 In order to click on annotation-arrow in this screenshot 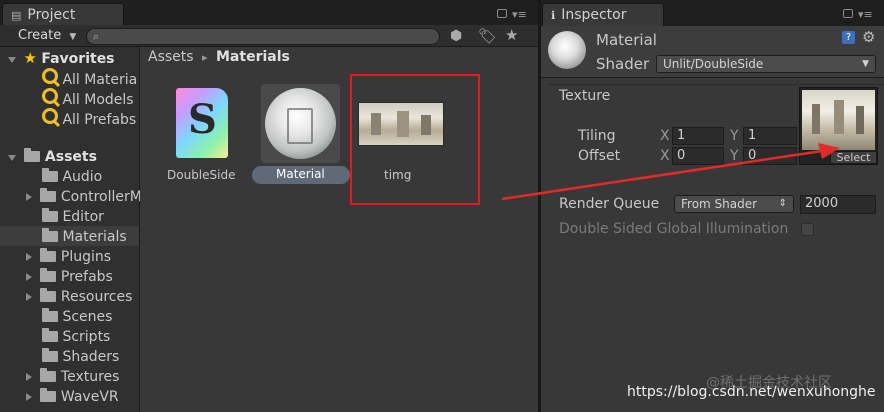, I will do `click(670, 172)`.